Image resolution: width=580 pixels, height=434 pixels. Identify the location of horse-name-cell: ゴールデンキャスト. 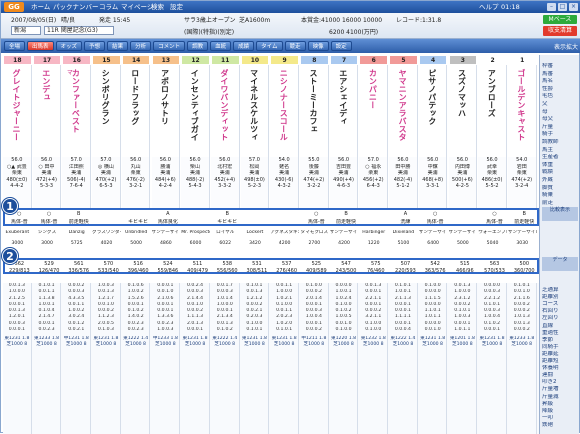
(522, 111).